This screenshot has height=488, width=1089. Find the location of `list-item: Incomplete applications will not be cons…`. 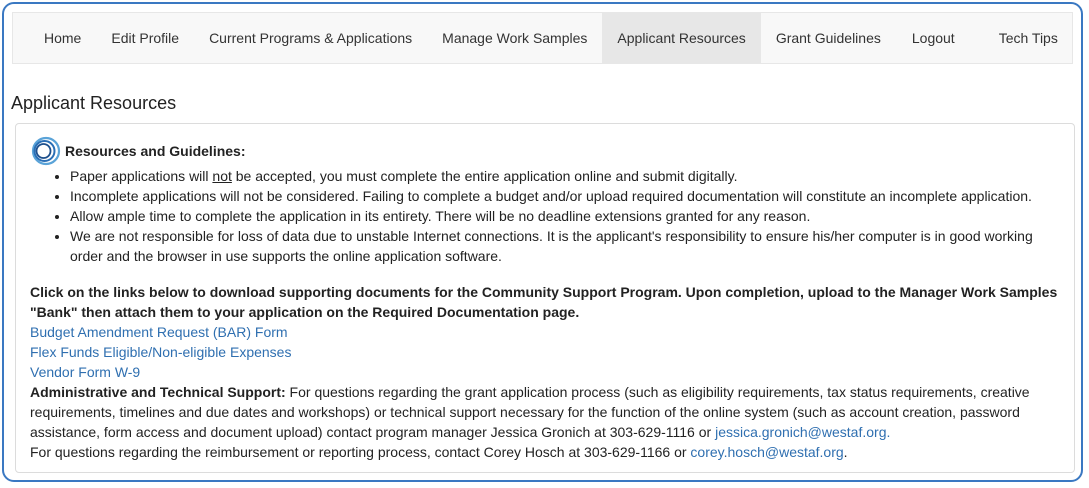

list-item: Incomplete applications will not be cons… is located at coordinates (565, 196).